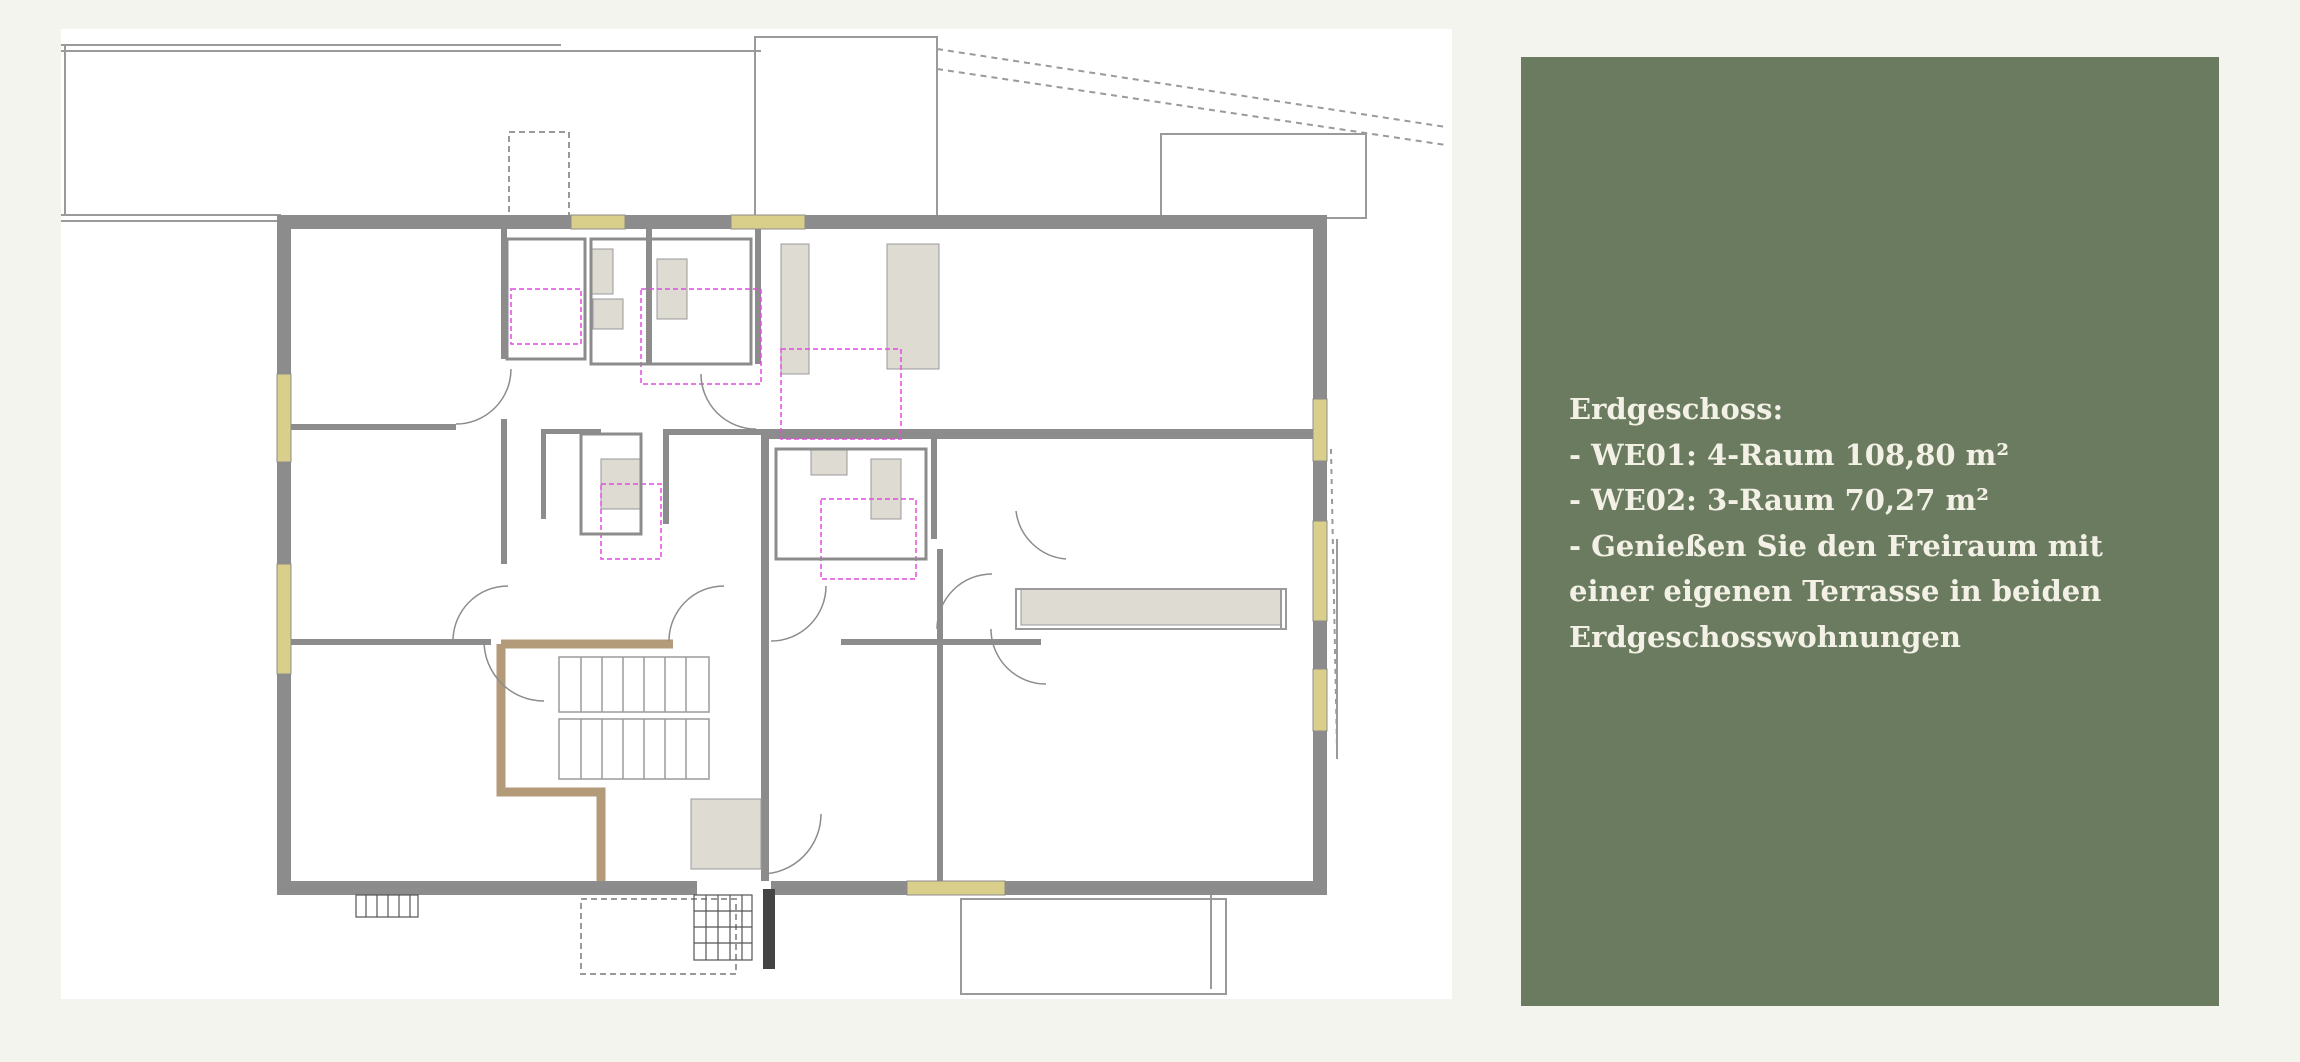  What do you see at coordinates (1836, 545) in the screenshot?
I see `info-line-freiraum: - Genießen Sie den Freiraum mit` at bounding box center [1836, 545].